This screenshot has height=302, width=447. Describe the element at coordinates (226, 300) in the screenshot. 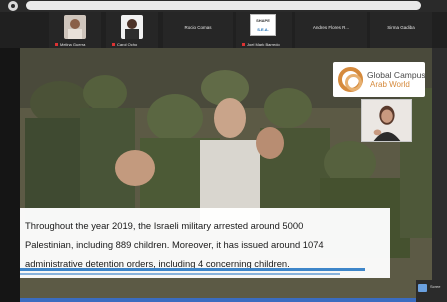

I see `slide-progress-bar` at that location.